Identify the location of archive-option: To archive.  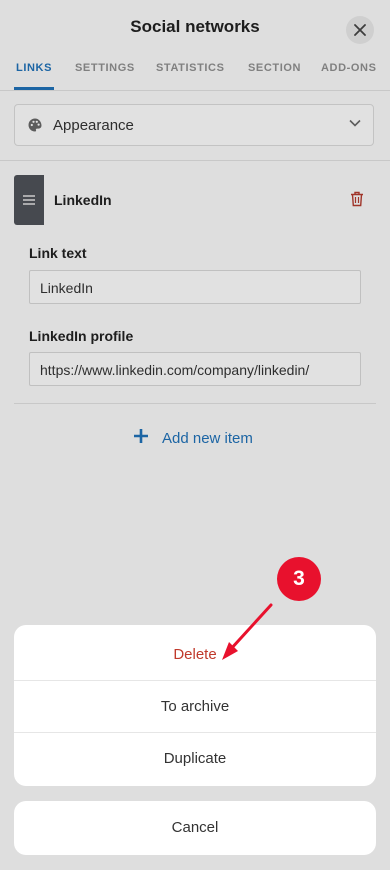
(195, 707).